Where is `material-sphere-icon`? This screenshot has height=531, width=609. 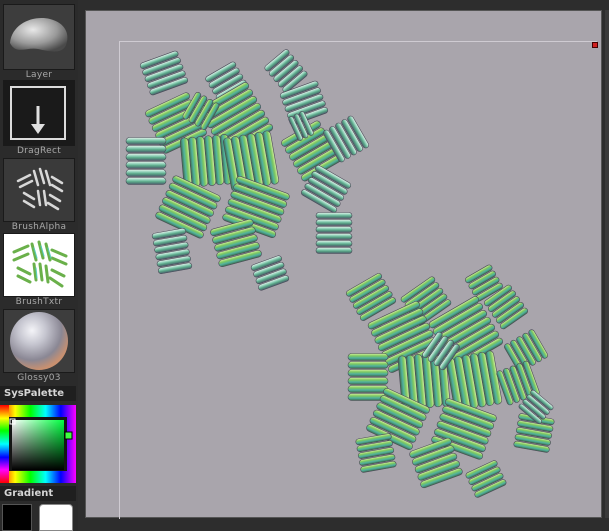 material-sphere-icon is located at coordinates (39, 341).